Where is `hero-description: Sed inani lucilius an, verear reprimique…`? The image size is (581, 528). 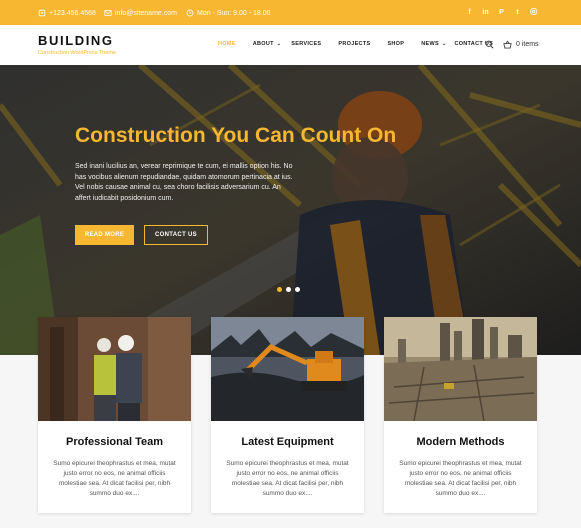 hero-description: Sed inani lucilius an, verear reprimique… is located at coordinates (184, 182).